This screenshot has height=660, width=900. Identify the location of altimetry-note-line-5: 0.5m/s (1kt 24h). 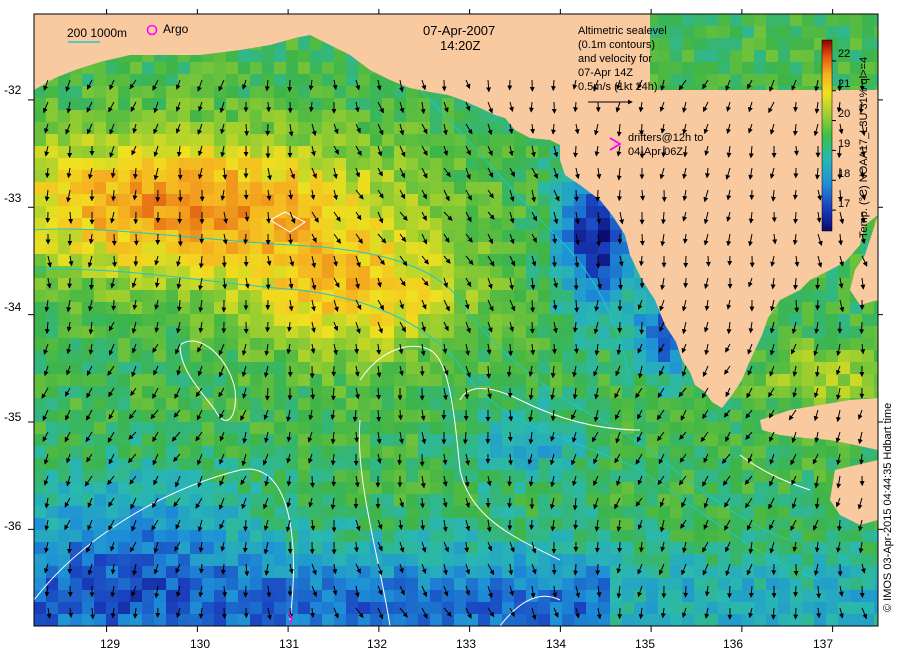
(618, 87).